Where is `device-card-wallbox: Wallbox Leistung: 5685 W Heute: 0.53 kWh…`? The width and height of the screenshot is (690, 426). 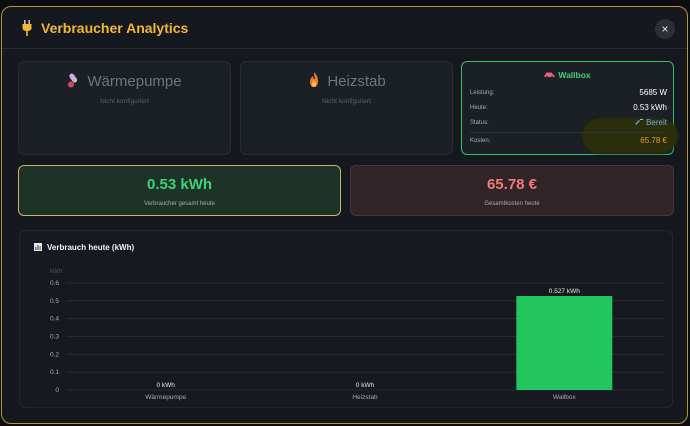
device-card-wallbox: Wallbox Leistung: 5685 W Heute: 0.53 kWh… is located at coordinates (569, 108).